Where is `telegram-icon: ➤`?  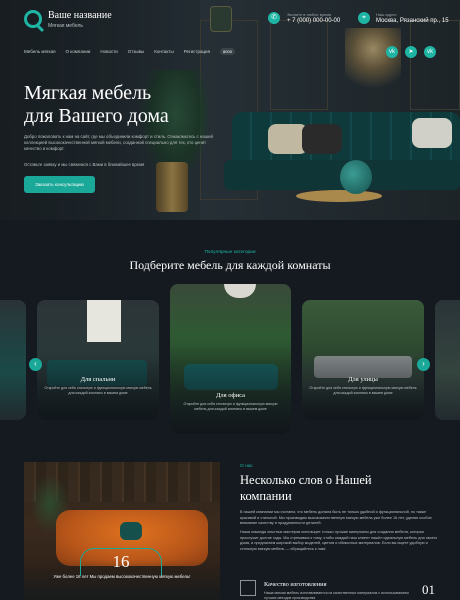
telegram-icon: ➤ is located at coordinates (411, 52).